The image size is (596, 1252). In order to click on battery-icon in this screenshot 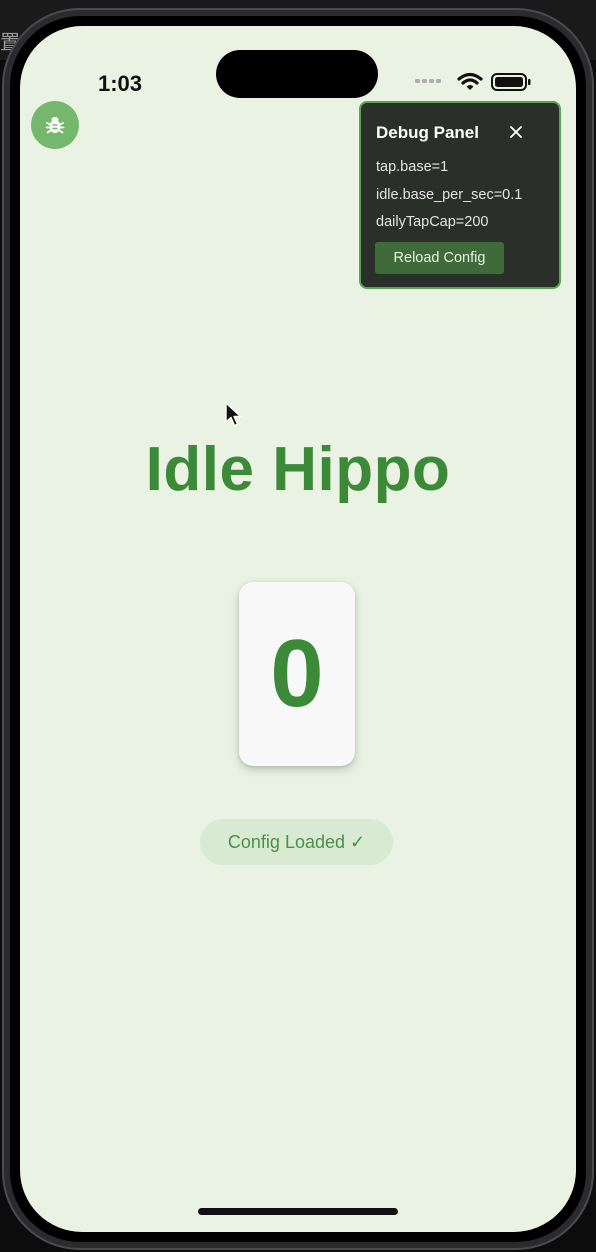, I will do `click(511, 82)`.